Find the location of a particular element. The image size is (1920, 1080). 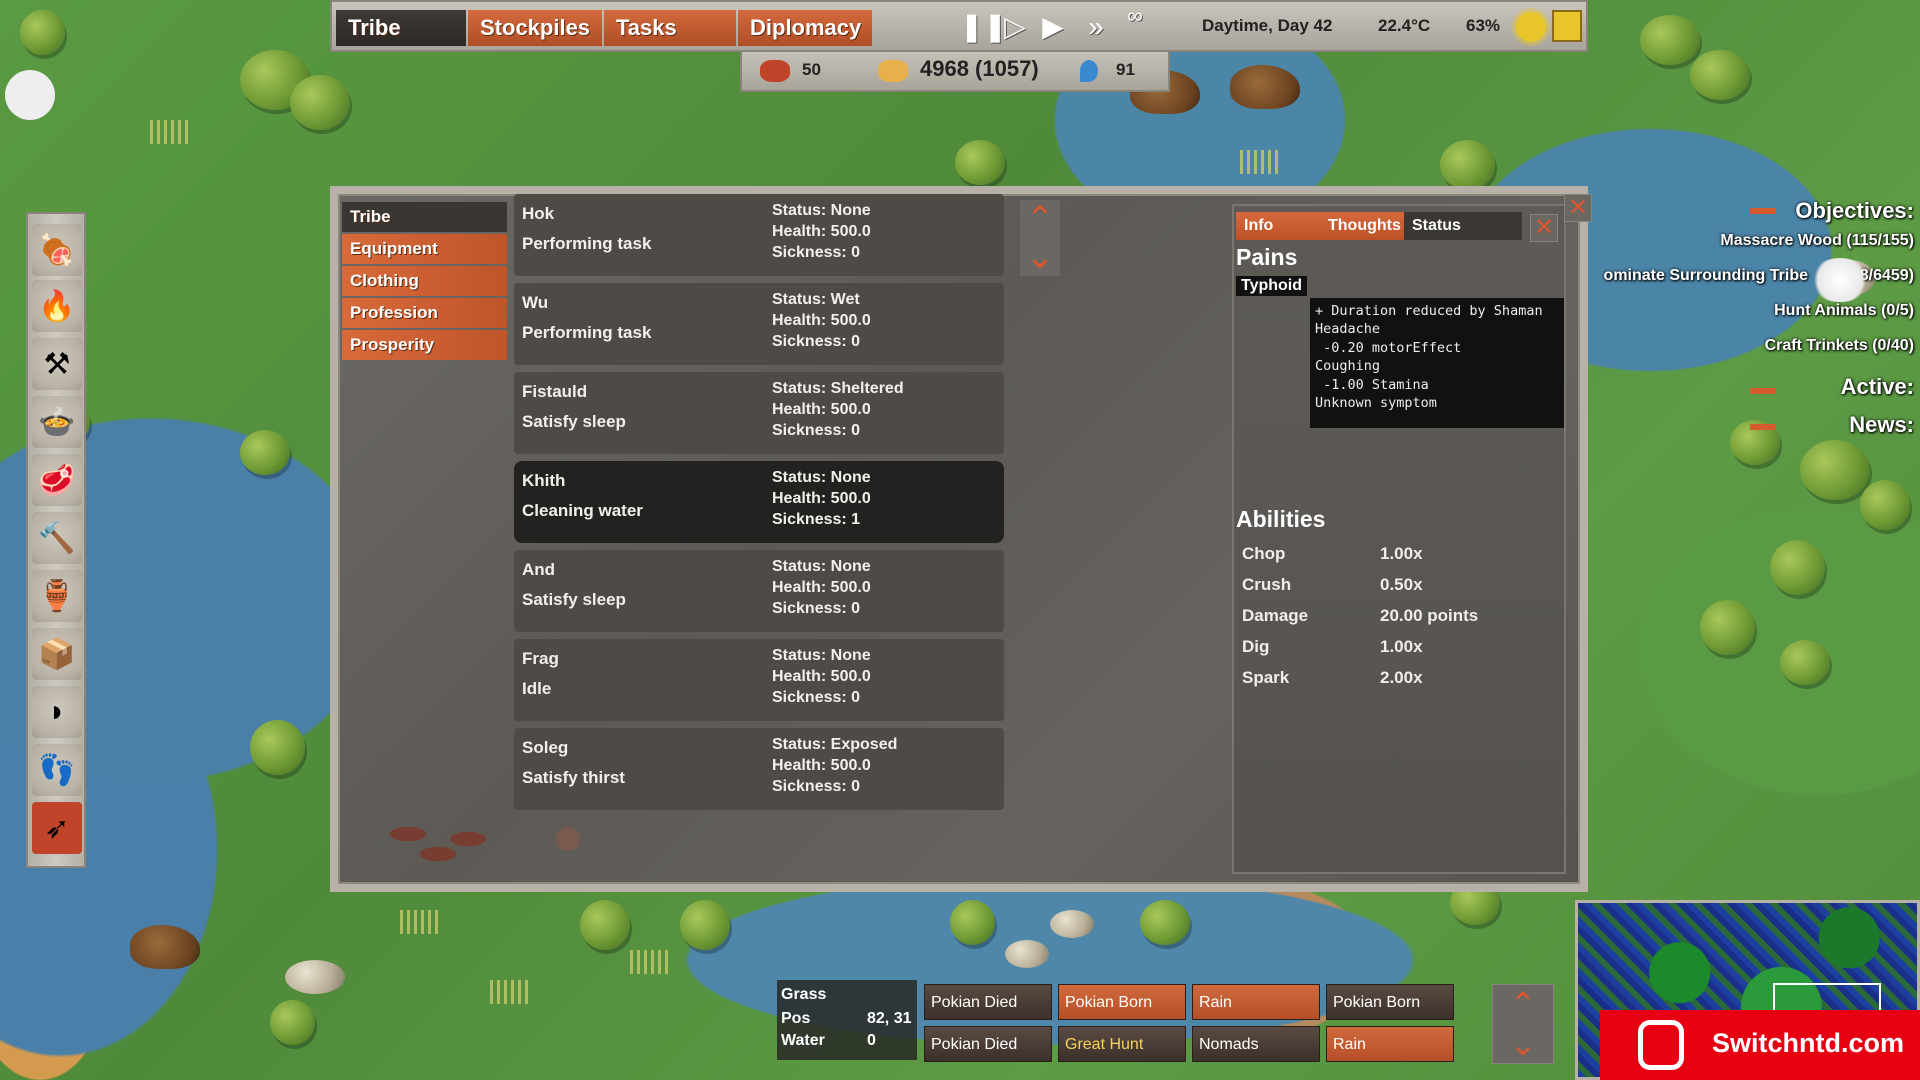

ability-name: Crush is located at coordinates (1267, 584).